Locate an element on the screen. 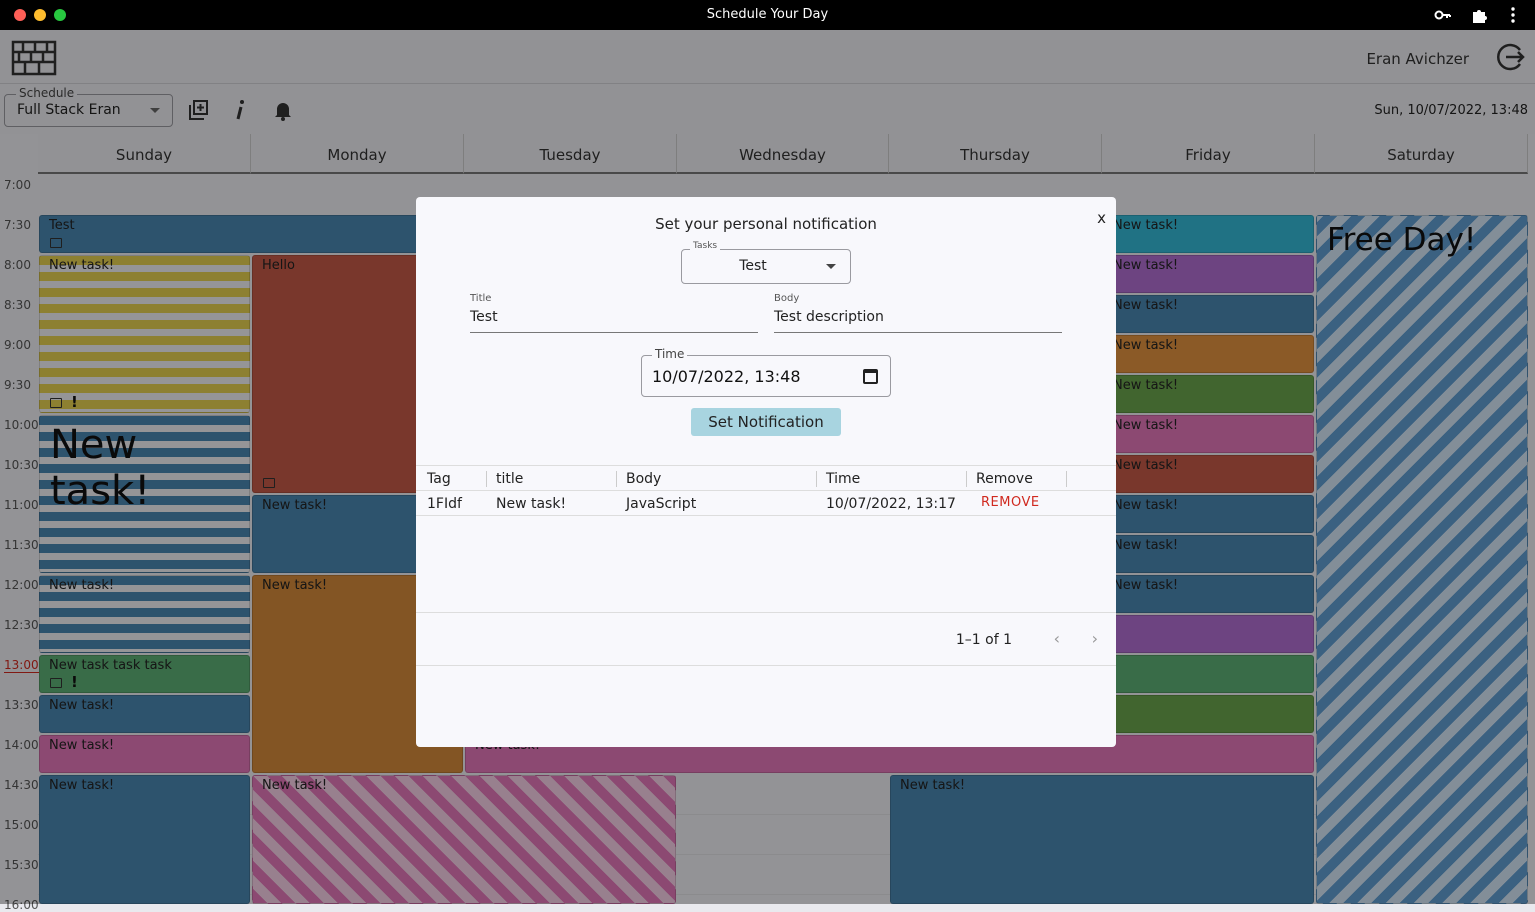 The width and height of the screenshot is (1535, 912). previous-page-icon: ‹ is located at coordinates (1057, 638).